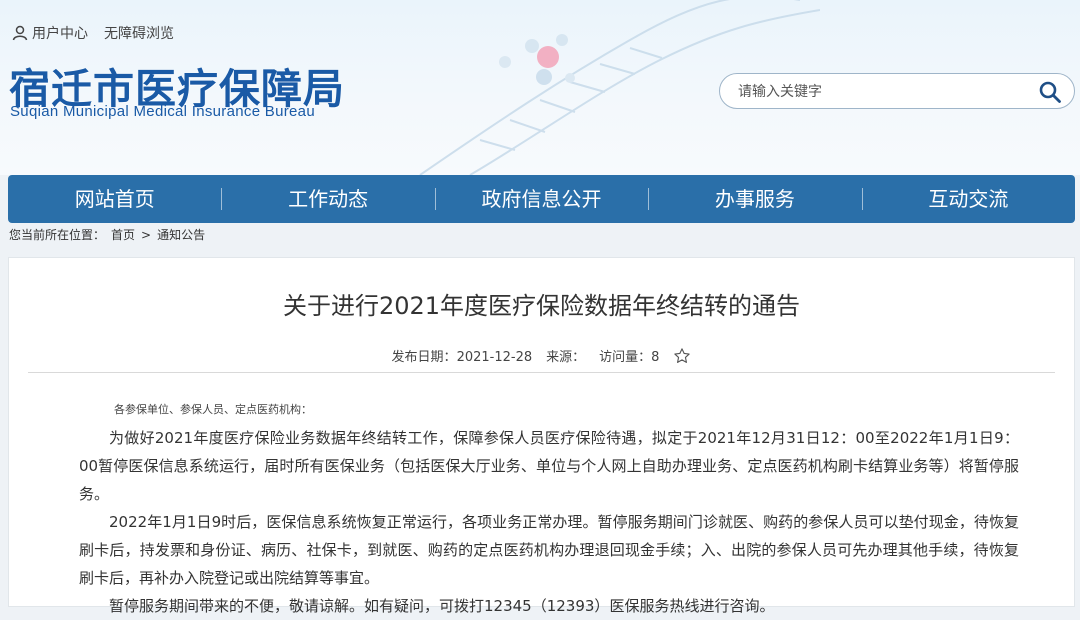 Image resolution: width=1080 pixels, height=620 pixels. I want to click on search-input, so click(883, 92).